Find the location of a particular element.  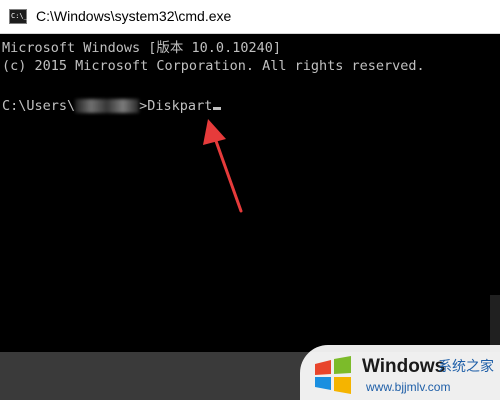

windows-logo-icon is located at coordinates (333, 375).